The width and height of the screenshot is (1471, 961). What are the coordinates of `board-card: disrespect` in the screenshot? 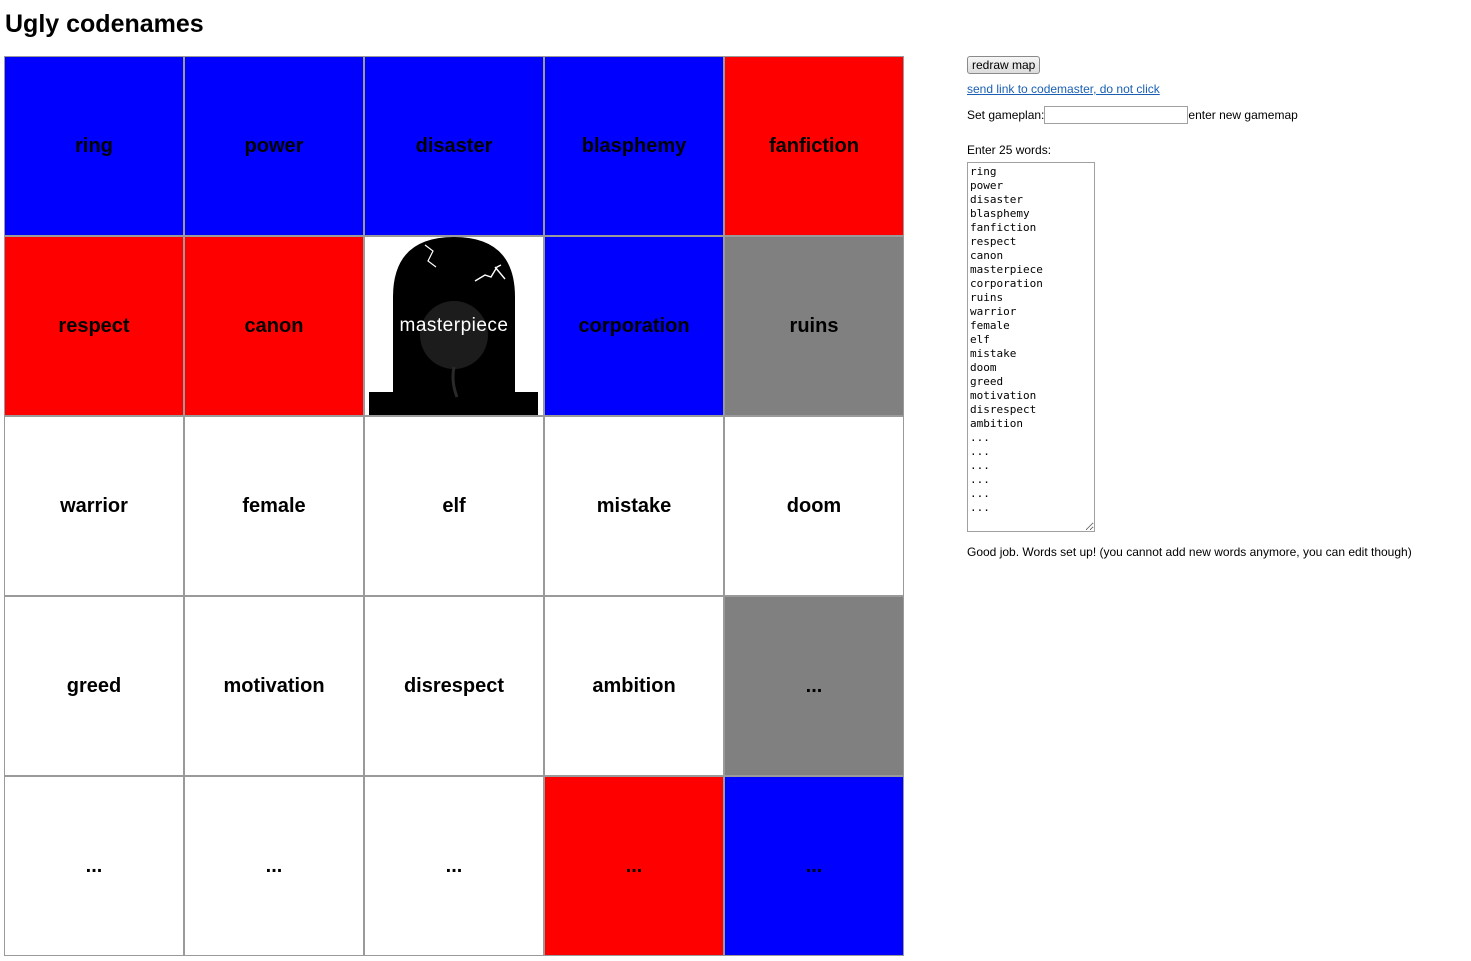 It's located at (454, 686).